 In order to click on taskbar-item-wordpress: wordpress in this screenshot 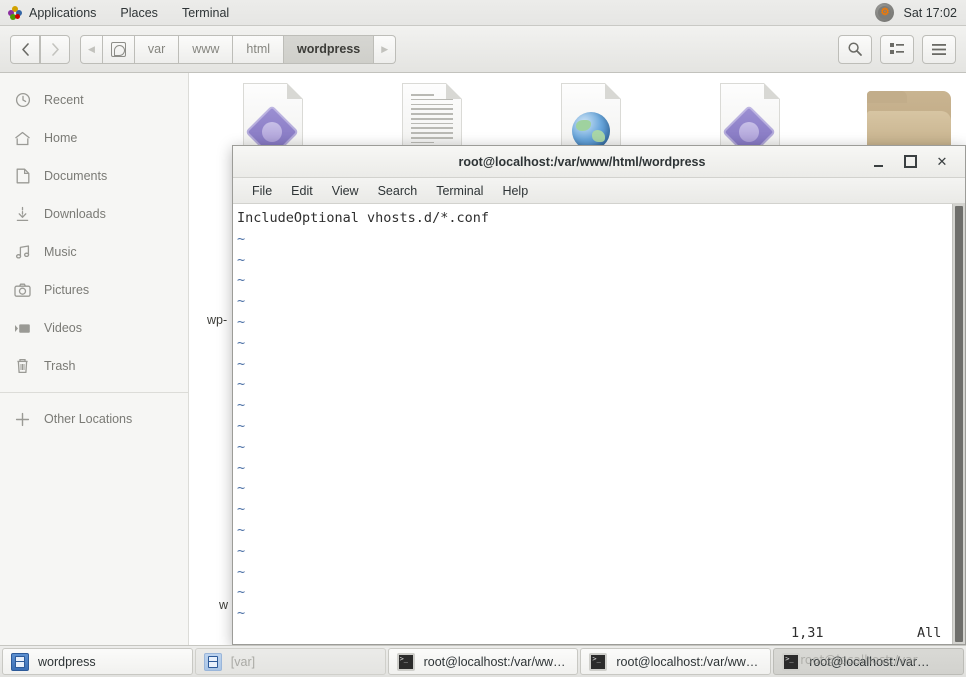, I will do `click(97, 661)`.